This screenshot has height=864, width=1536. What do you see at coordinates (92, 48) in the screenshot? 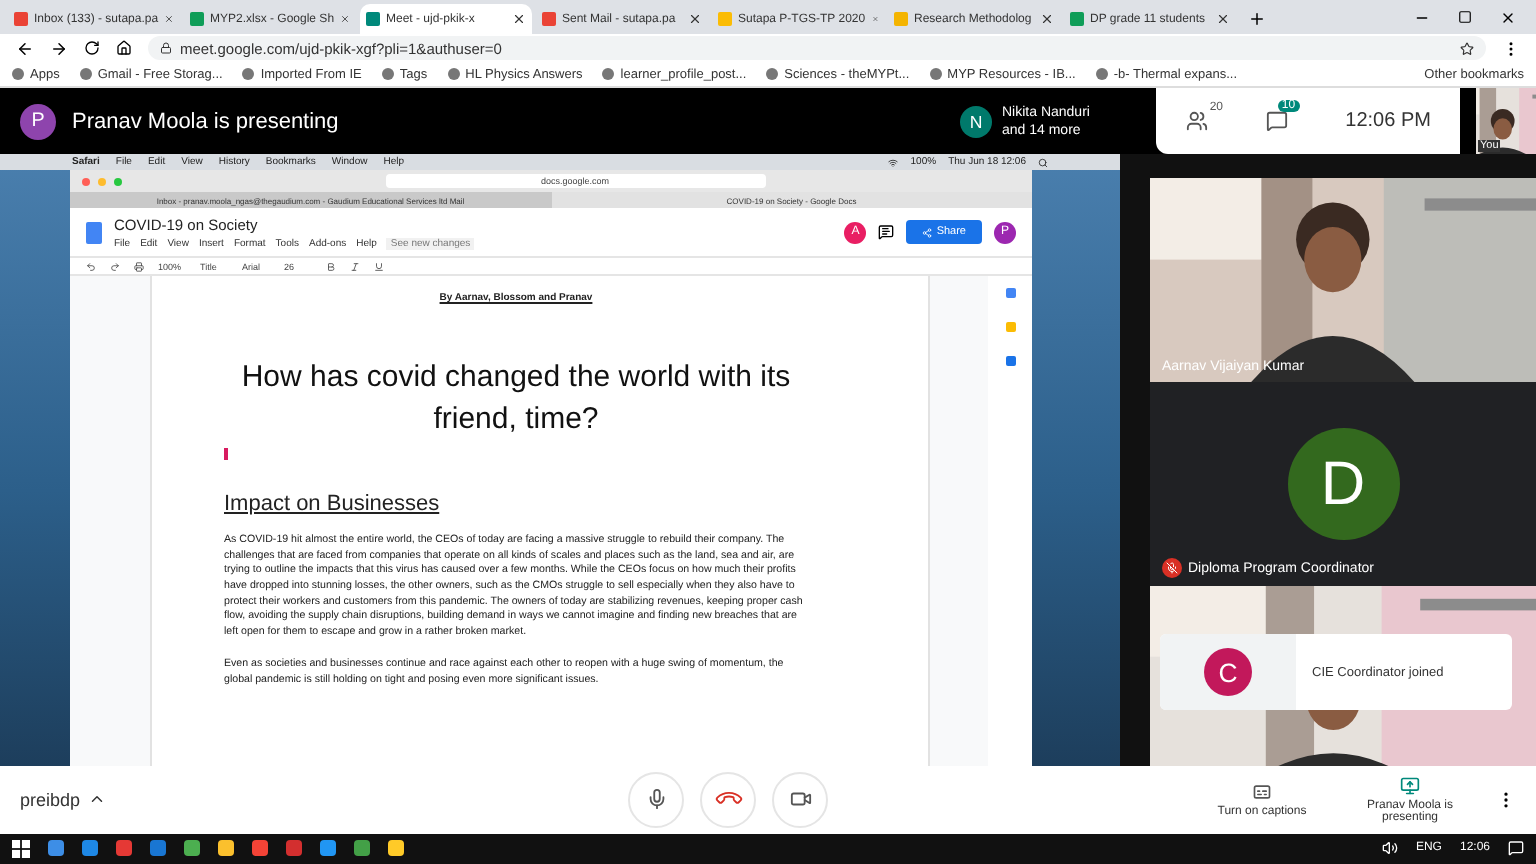
I see `reload-icon` at bounding box center [92, 48].